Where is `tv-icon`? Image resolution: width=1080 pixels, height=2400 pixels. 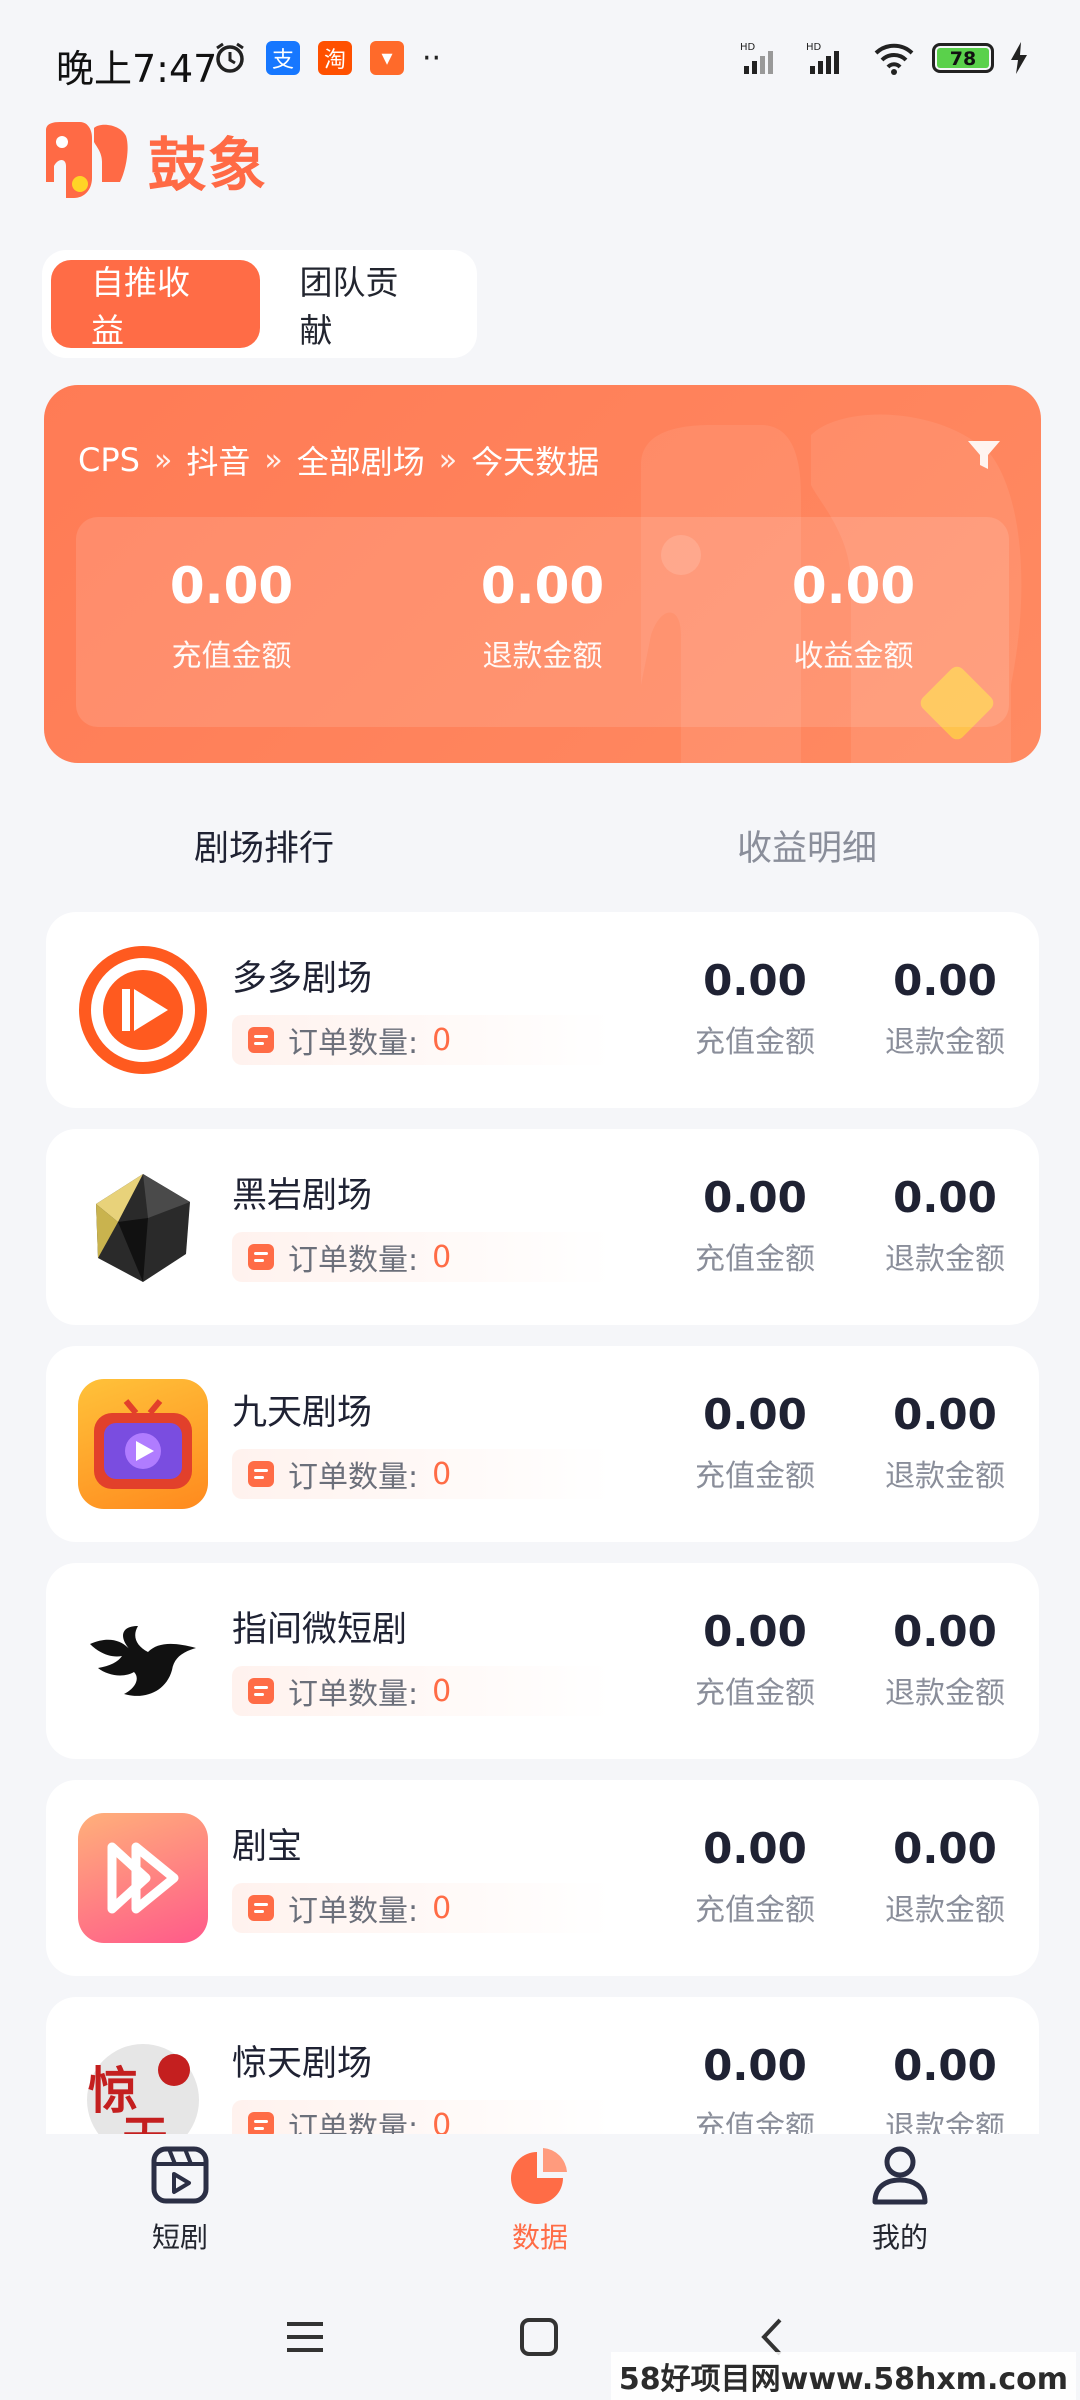 tv-icon is located at coordinates (143, 1444).